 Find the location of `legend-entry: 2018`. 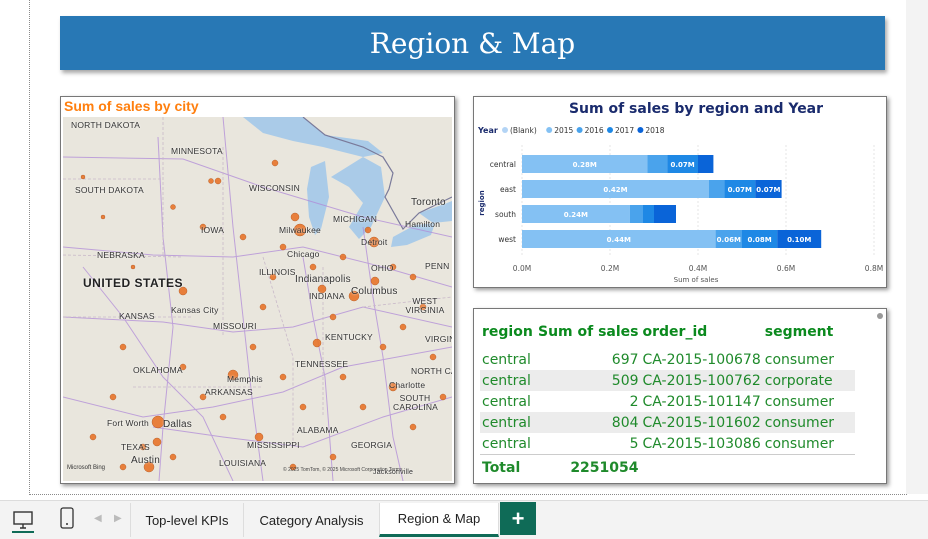

legend-entry: 2018 is located at coordinates (654, 130).